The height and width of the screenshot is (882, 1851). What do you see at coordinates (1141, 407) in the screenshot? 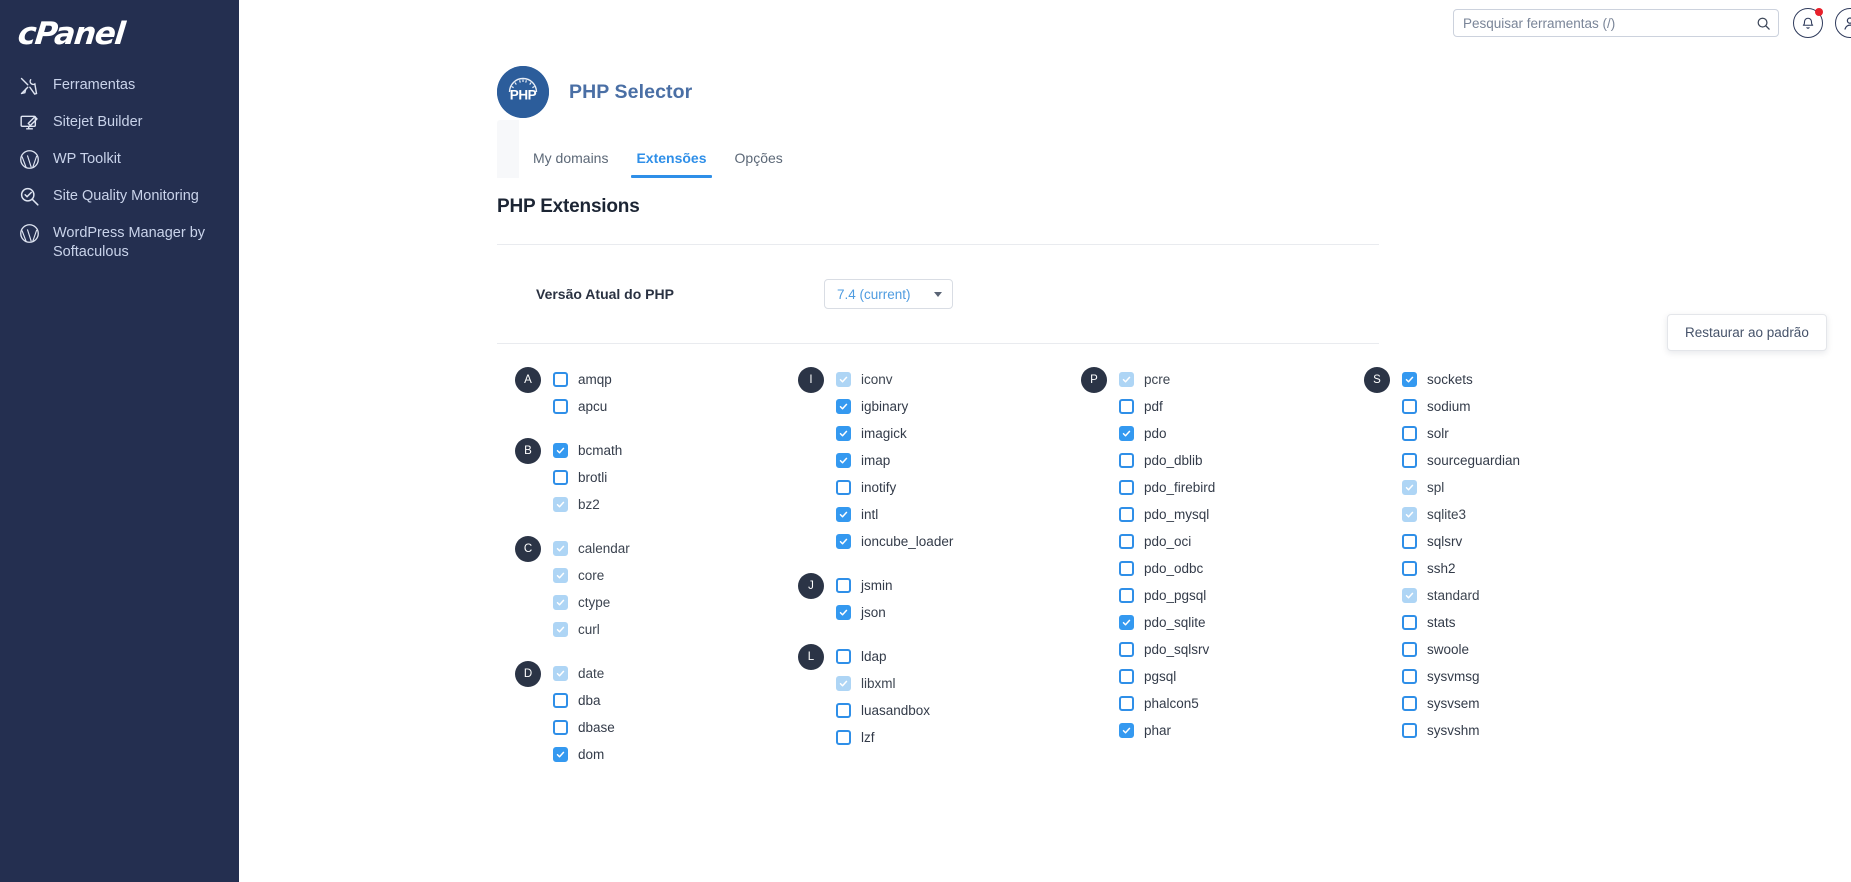
I see `extension-toggle-pdf: pdf` at bounding box center [1141, 407].